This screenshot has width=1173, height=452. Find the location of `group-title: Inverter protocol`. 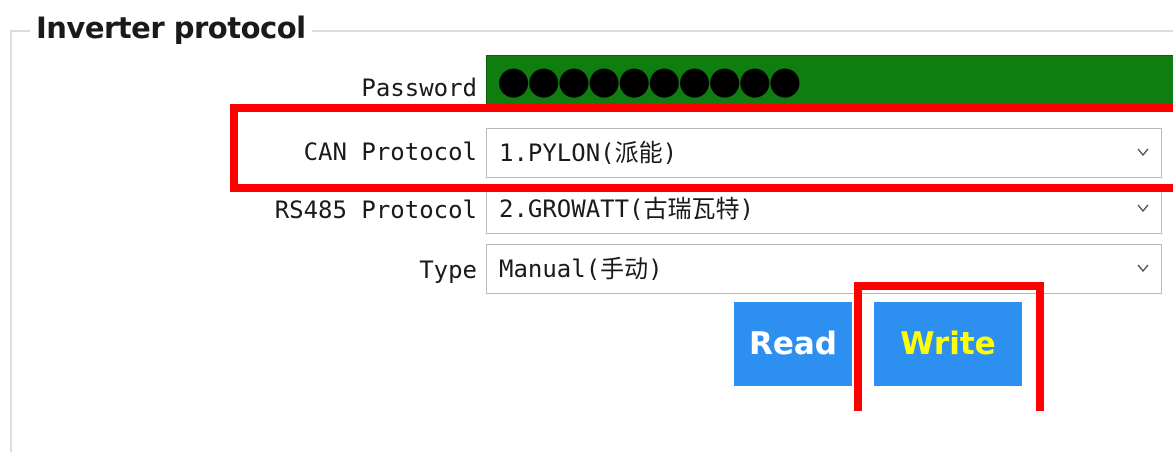

group-title: Inverter protocol is located at coordinates (171, 28).